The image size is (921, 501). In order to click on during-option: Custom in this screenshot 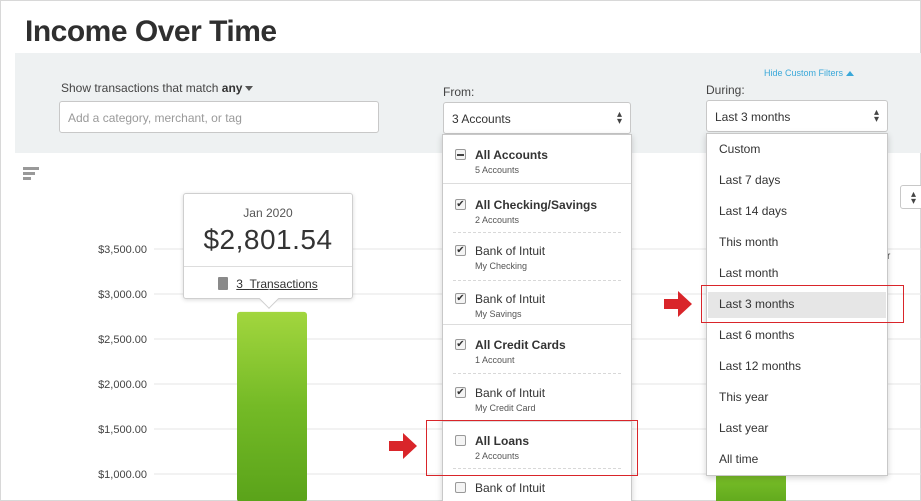, I will do `click(739, 149)`.